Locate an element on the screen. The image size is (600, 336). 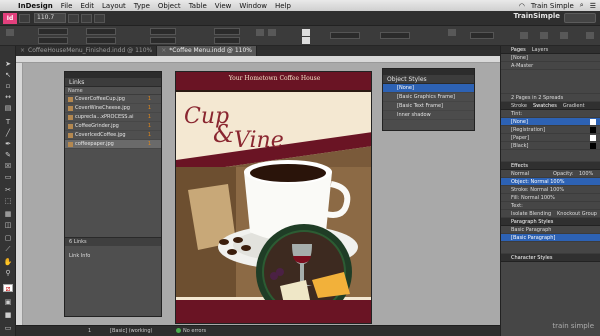
gradient-tool-icon: ▦ is located at coordinates (8, 214).